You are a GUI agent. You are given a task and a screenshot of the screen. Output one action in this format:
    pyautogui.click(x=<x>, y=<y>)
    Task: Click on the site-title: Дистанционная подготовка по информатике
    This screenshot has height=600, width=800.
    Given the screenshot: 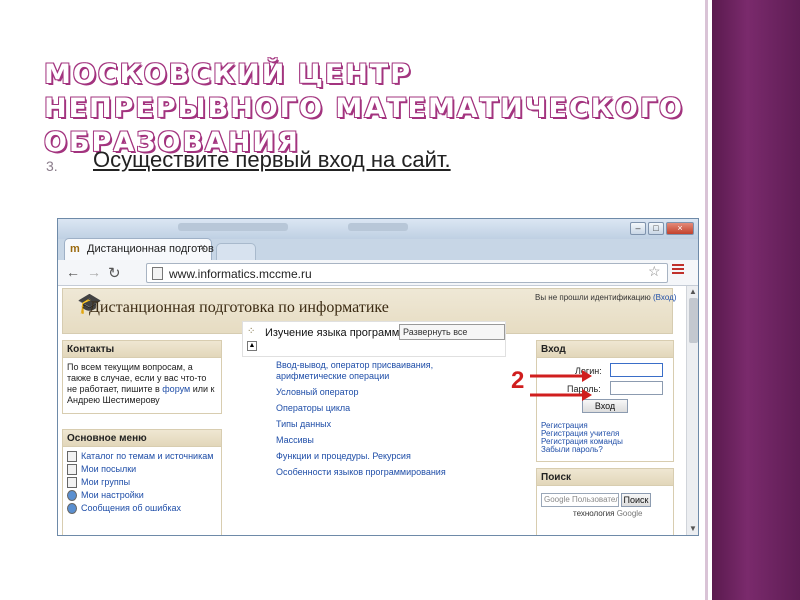 What is the action you would take?
    pyautogui.click(x=239, y=307)
    